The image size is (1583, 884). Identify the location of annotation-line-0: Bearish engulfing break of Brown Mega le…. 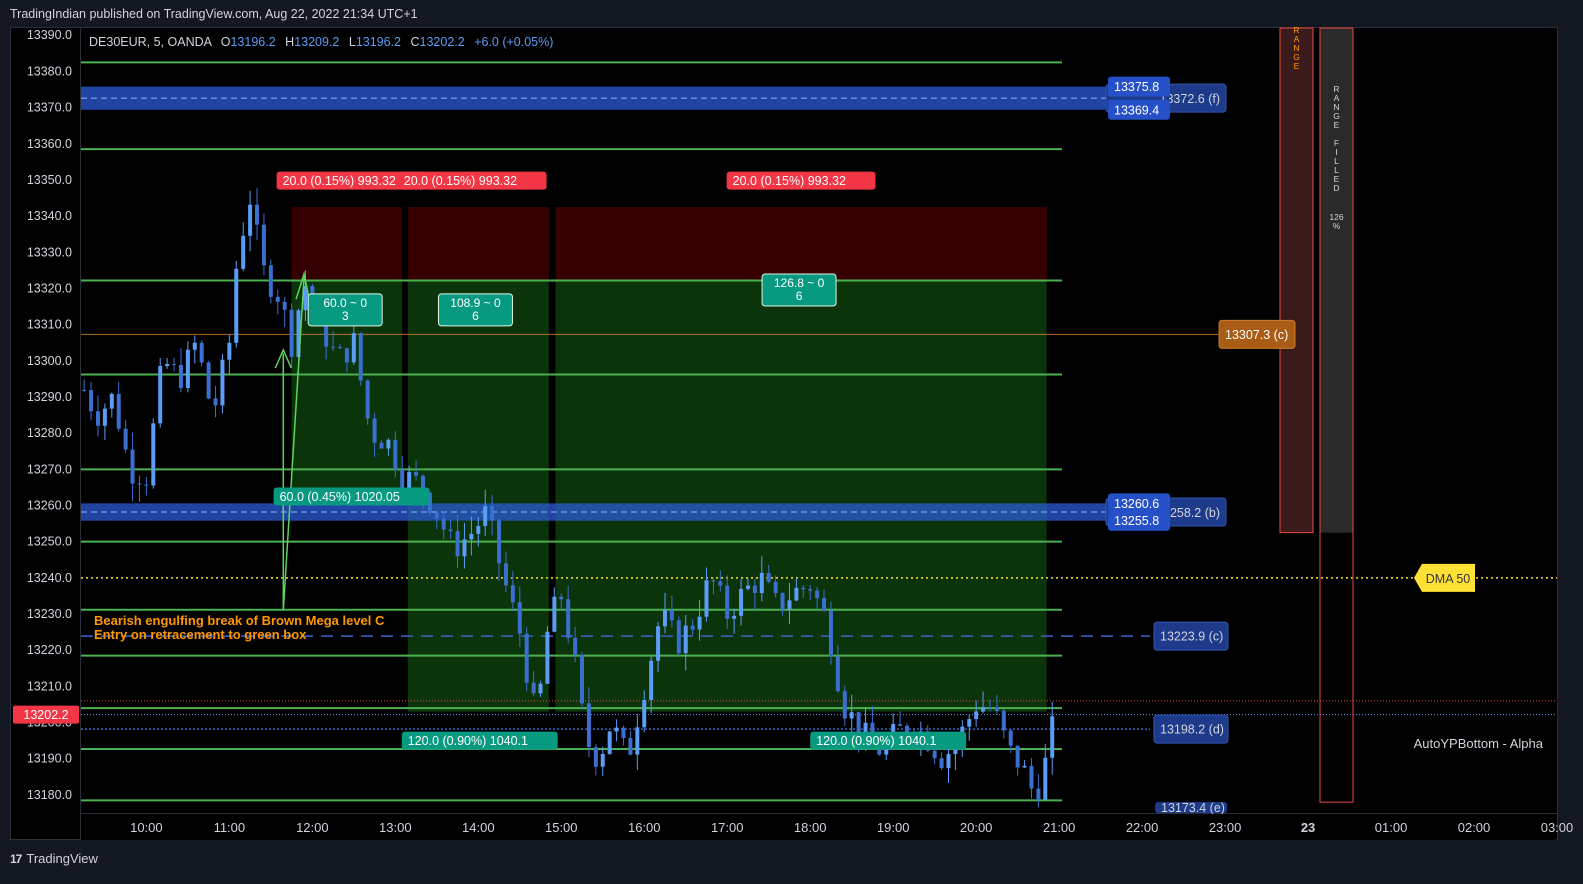
(239, 620).